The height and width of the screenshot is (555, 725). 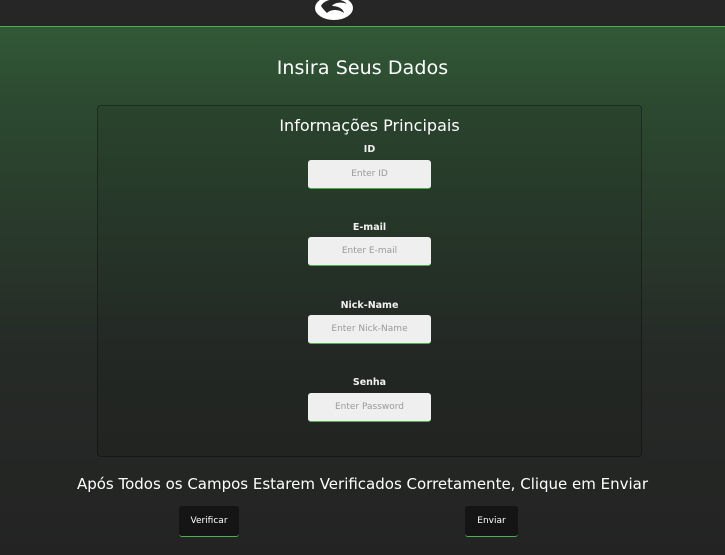 I want to click on send-button: Enviar, so click(x=491, y=521).